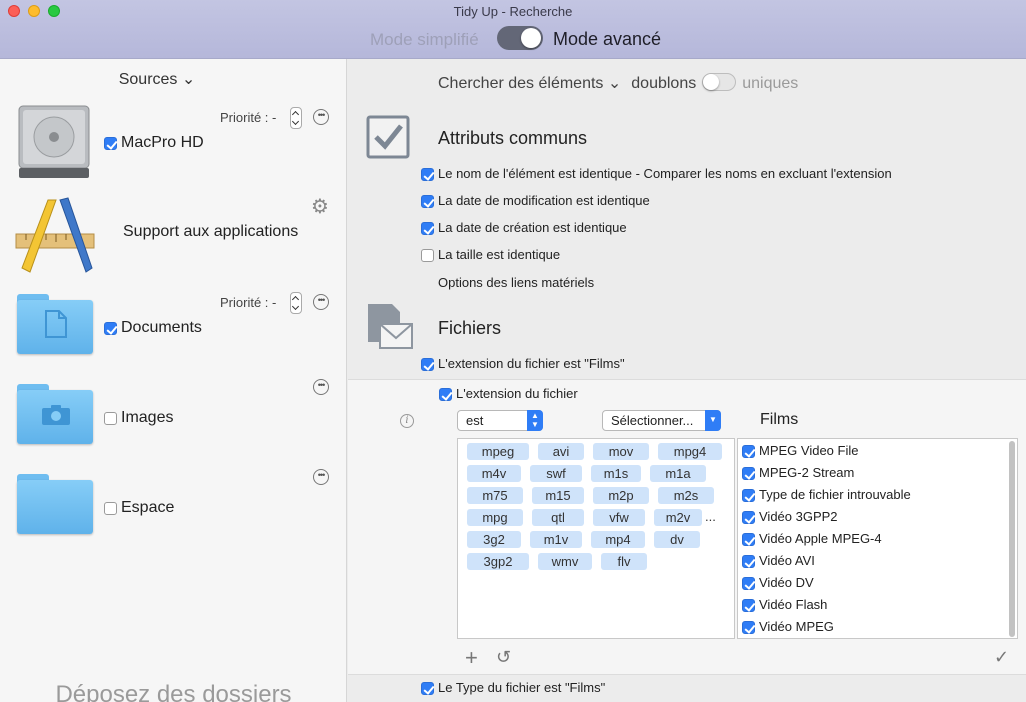  I want to click on extension-token: m2v, so click(678, 517).